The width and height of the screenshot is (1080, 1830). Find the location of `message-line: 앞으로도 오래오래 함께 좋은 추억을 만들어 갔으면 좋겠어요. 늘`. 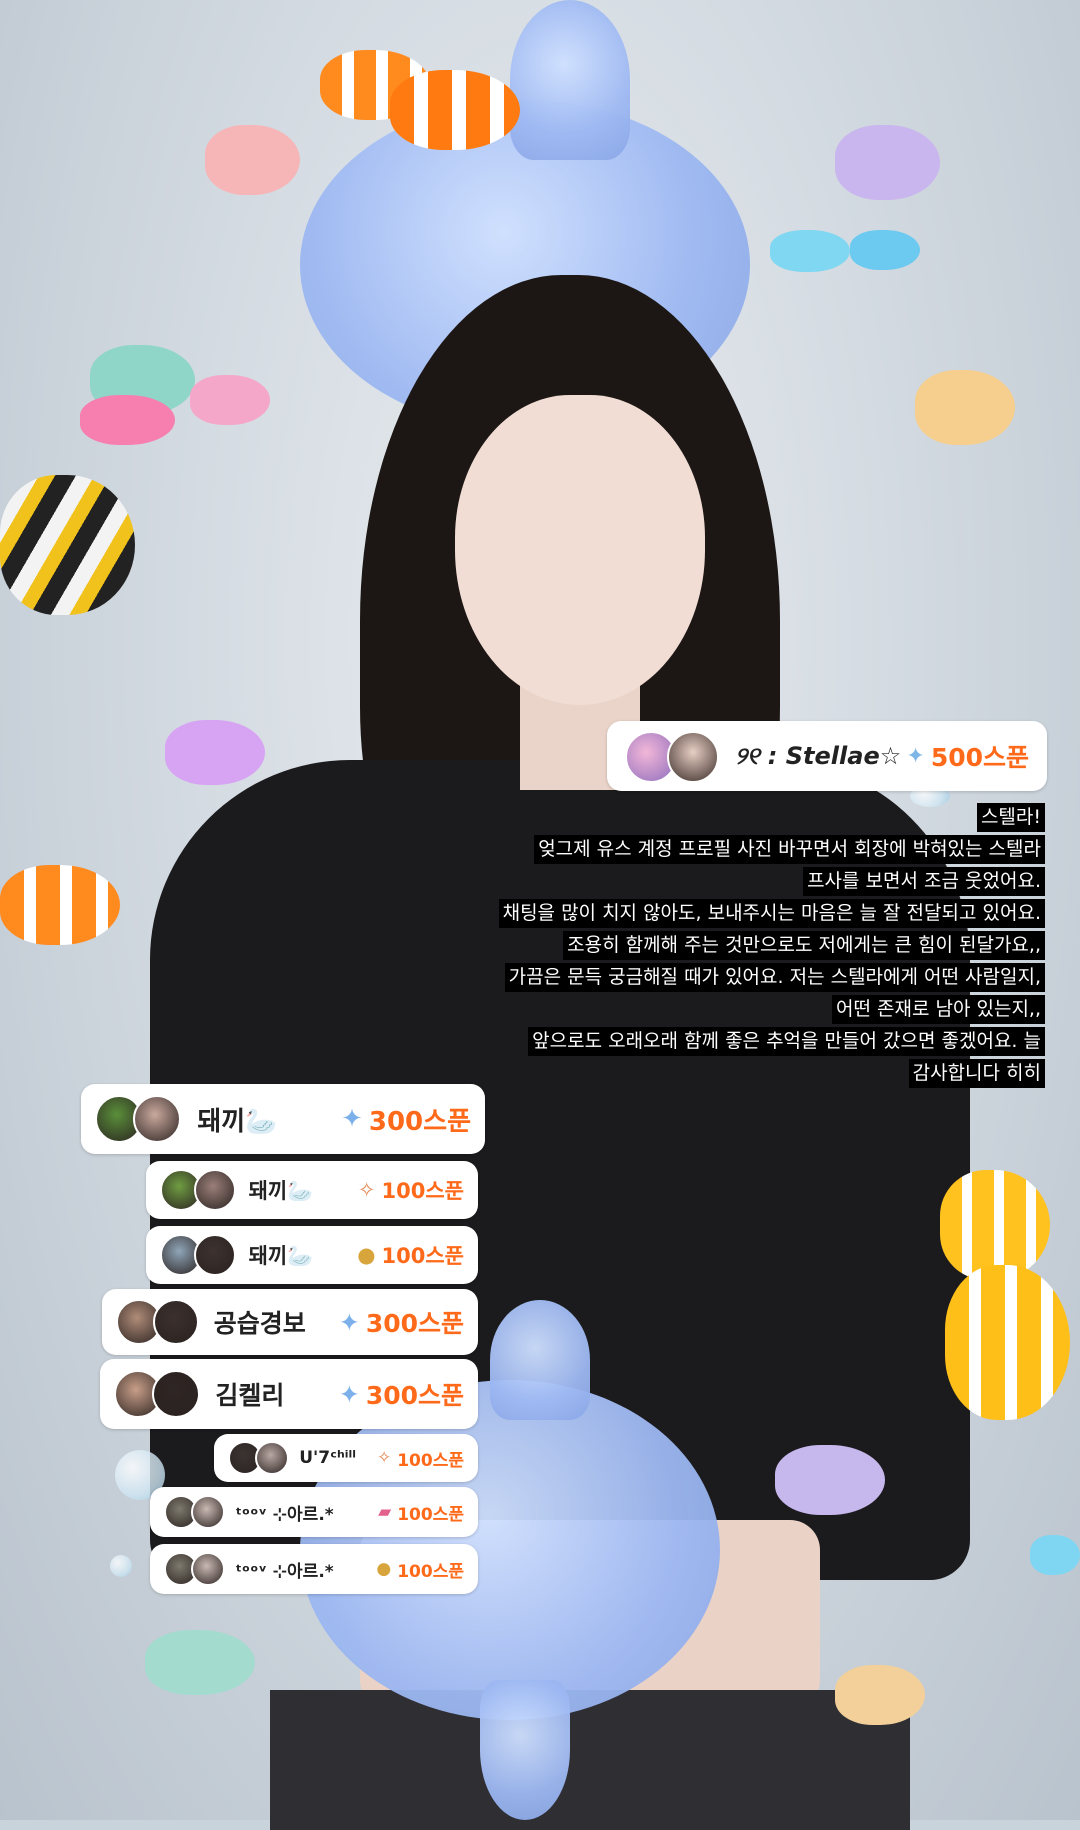

message-line: 앞으로도 오래오래 함께 좋은 추억을 만들어 갔으면 좋겠어요. 늘 is located at coordinates (786, 1041).